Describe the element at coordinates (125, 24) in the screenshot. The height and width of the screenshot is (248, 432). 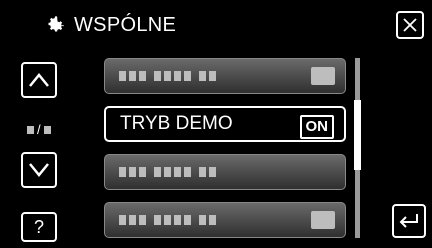
I see `page-title: WSPÓLNE` at that location.